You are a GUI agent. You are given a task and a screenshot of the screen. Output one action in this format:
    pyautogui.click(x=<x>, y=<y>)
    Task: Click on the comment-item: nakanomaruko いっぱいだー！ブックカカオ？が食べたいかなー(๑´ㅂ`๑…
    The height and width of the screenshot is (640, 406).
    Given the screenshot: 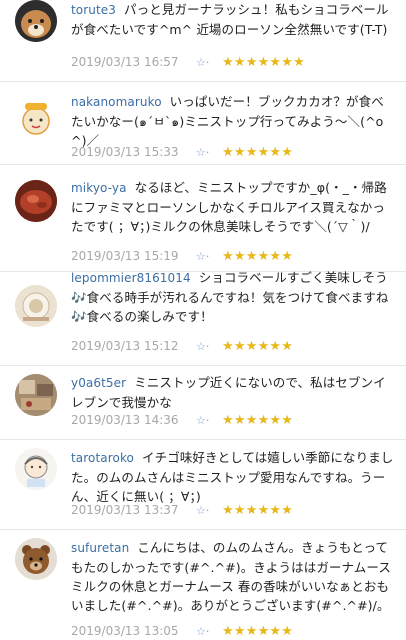 What is the action you would take?
    pyautogui.click(x=203, y=123)
    